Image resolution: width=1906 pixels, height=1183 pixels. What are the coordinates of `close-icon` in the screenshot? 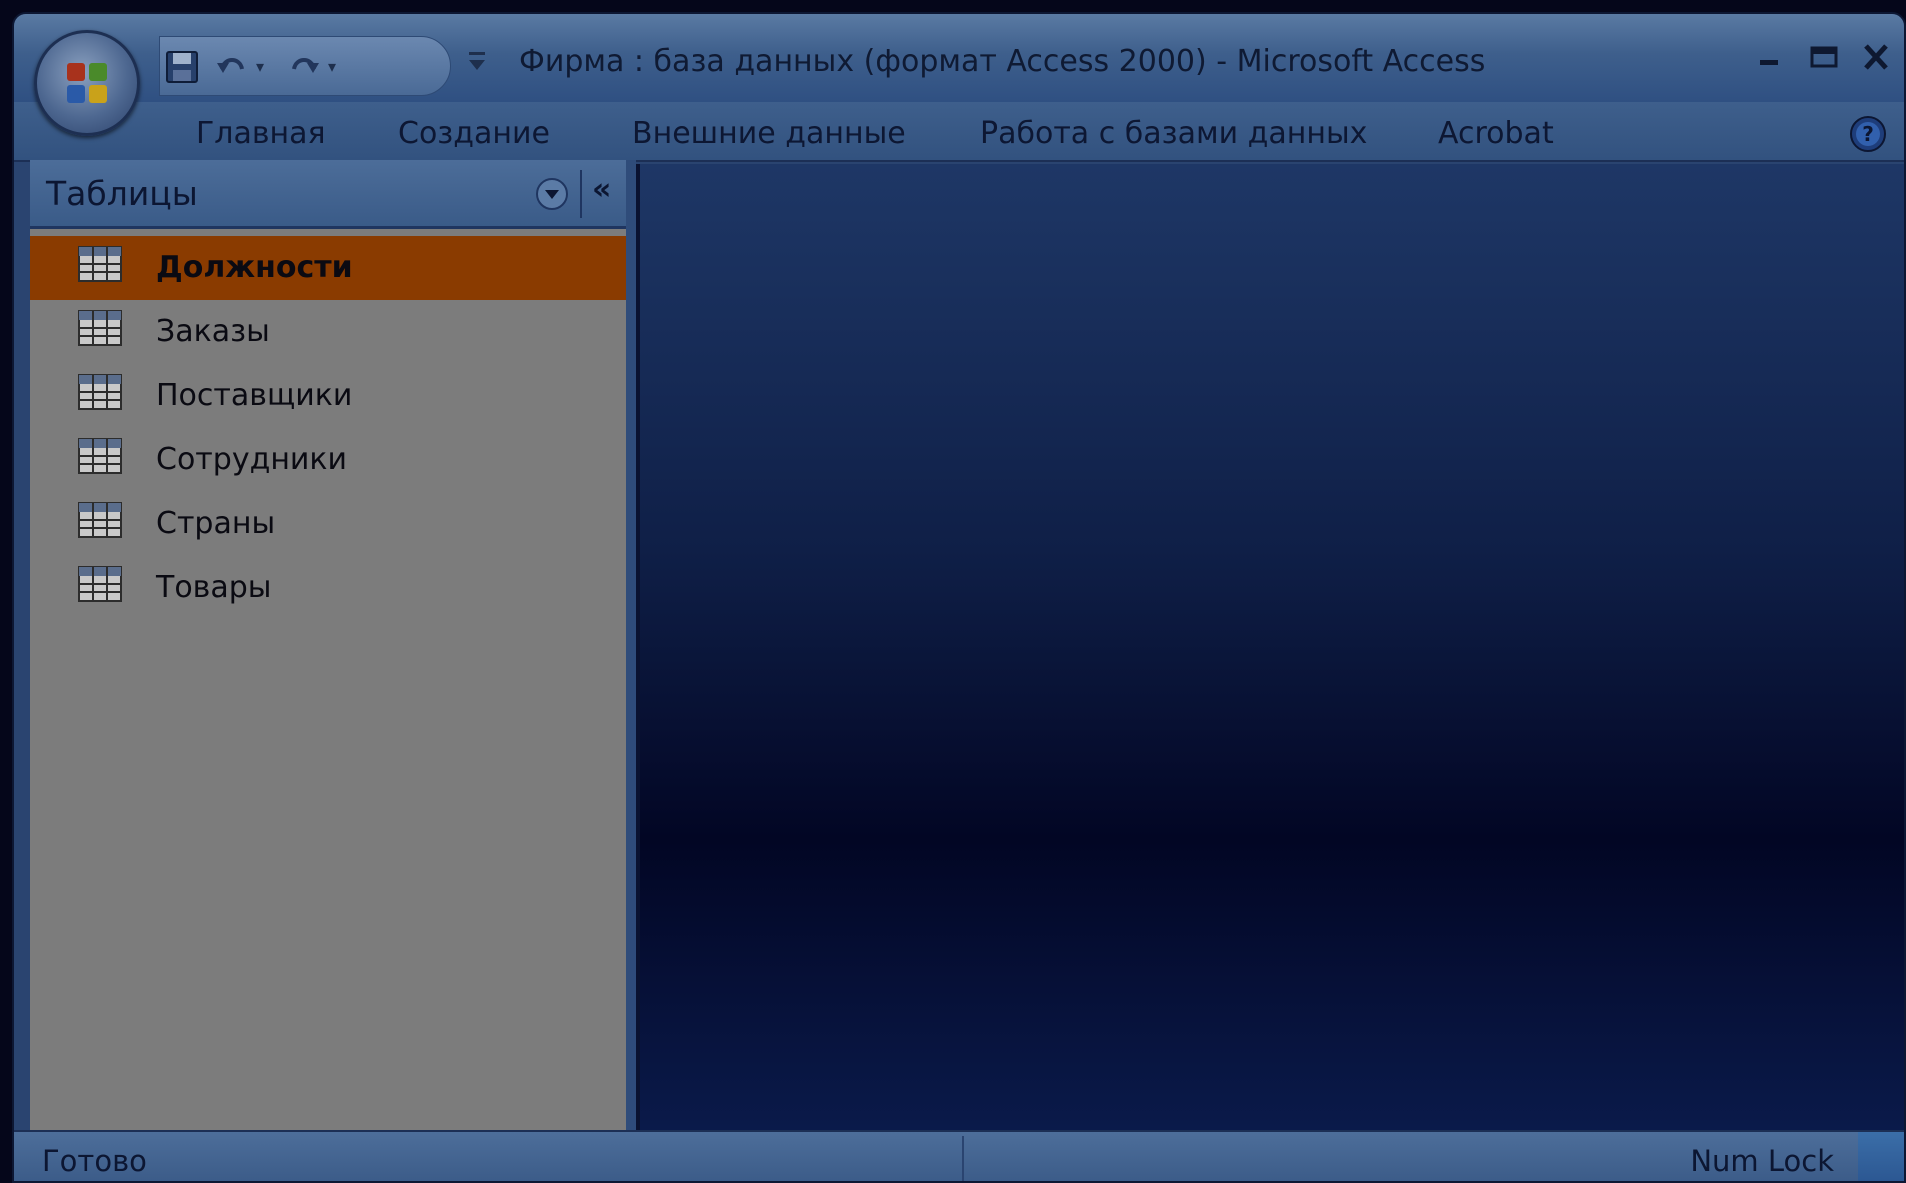 It's located at (1876, 58).